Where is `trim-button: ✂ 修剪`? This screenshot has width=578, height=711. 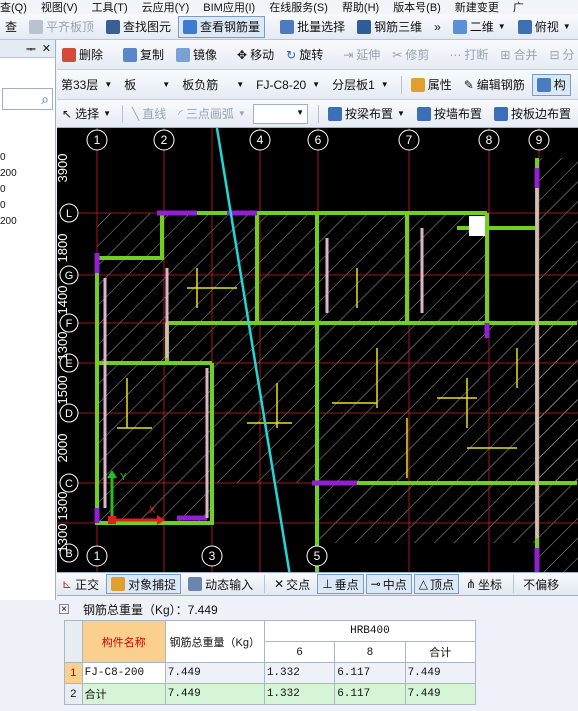
trim-button: ✂ 修剪 is located at coordinates (410, 55).